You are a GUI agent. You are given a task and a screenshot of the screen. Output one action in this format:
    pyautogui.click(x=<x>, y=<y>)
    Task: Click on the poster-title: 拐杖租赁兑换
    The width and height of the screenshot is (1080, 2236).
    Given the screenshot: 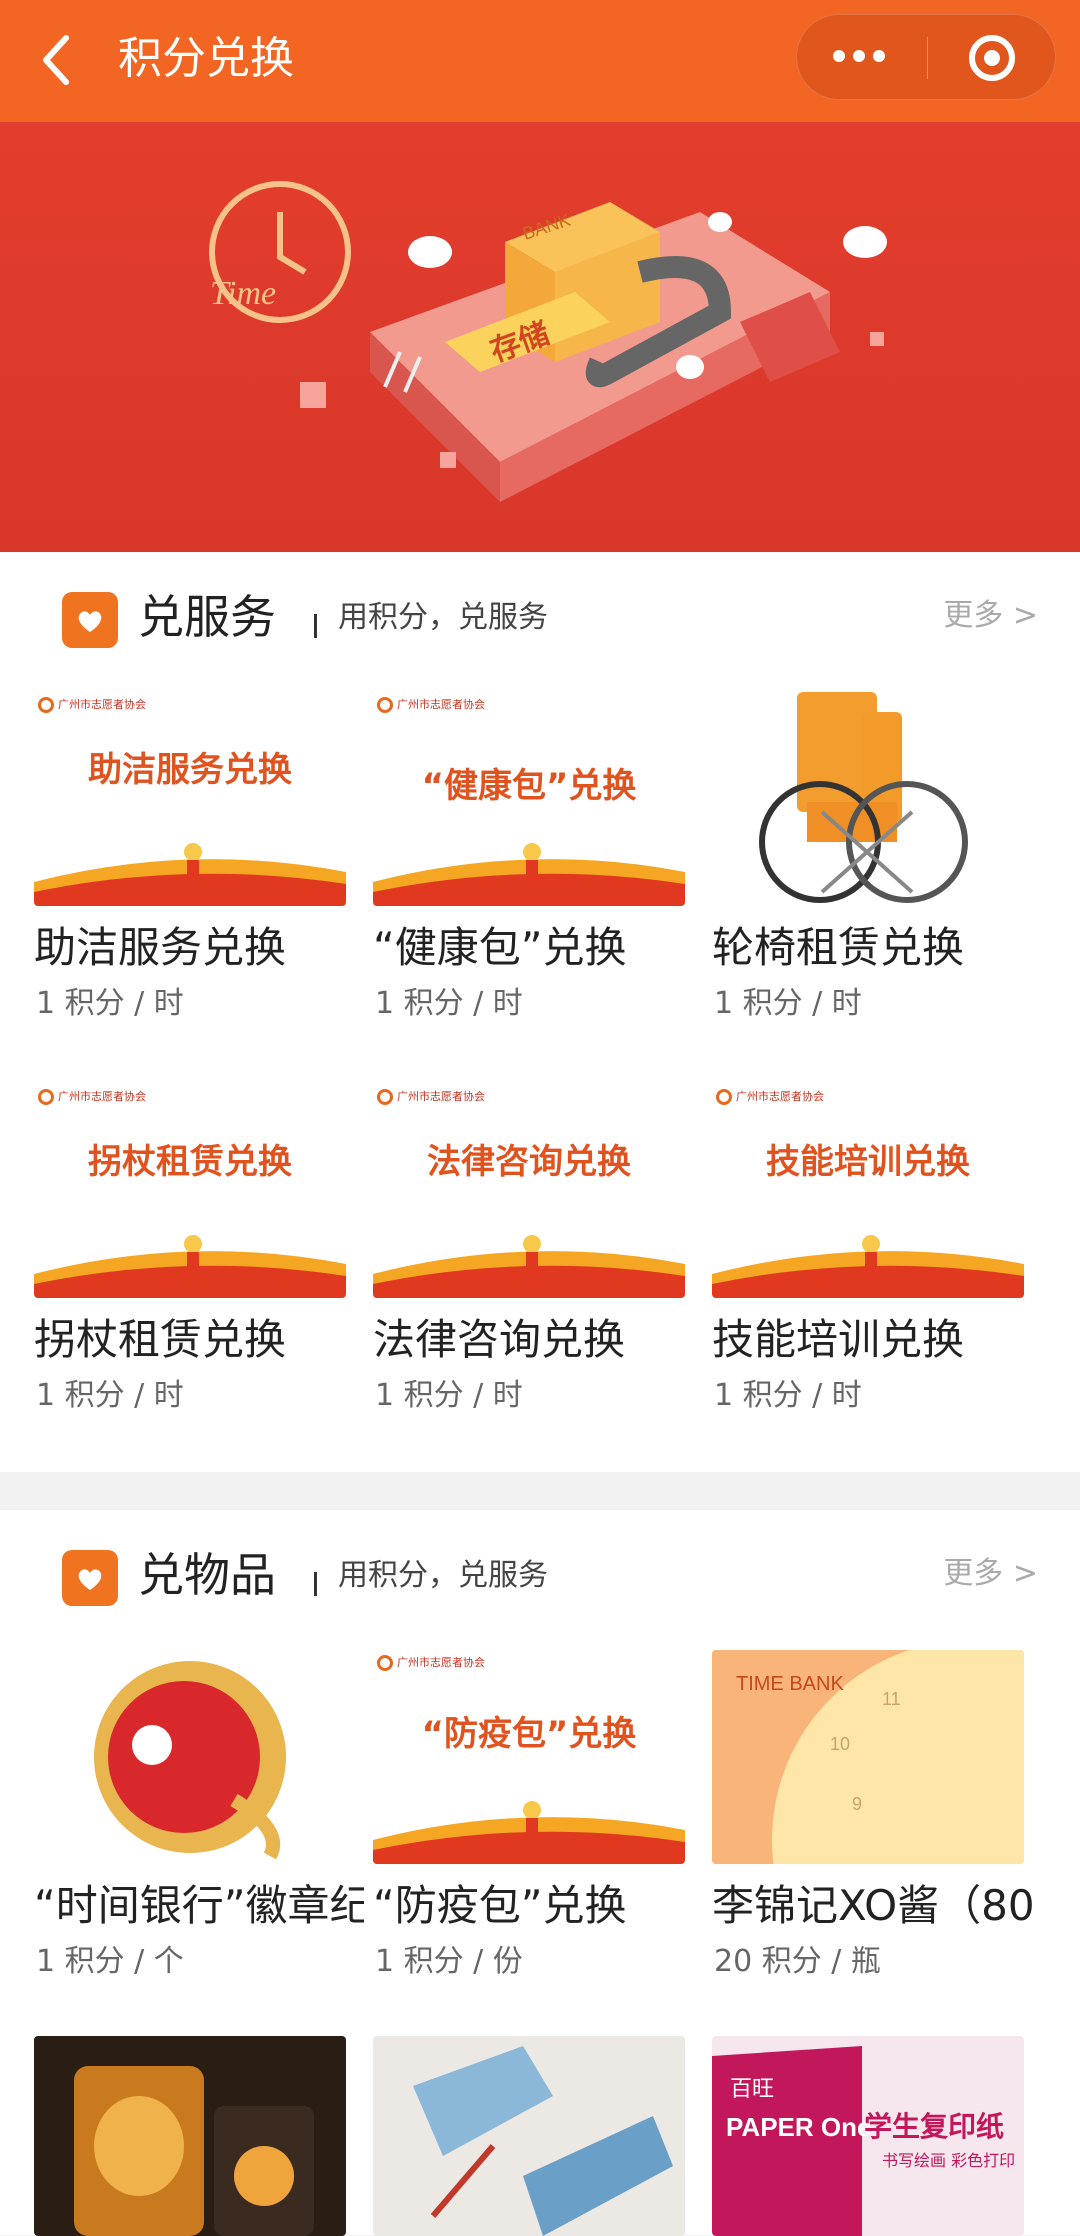 What is the action you would take?
    pyautogui.click(x=190, y=1162)
    